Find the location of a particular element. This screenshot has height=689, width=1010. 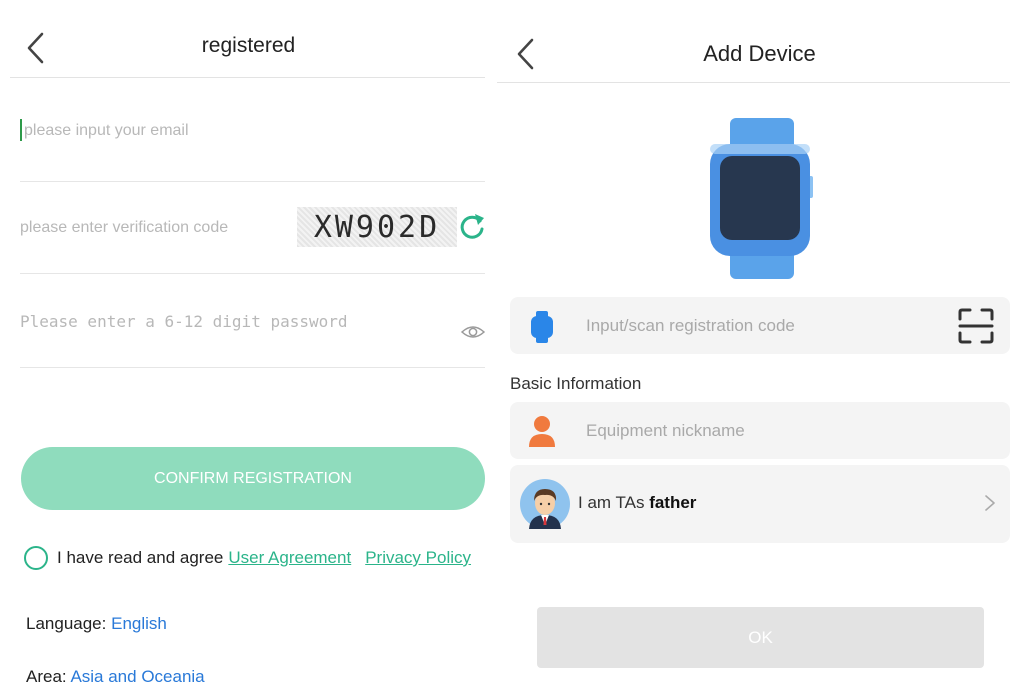

registration-code-input is located at coordinates (756, 326).